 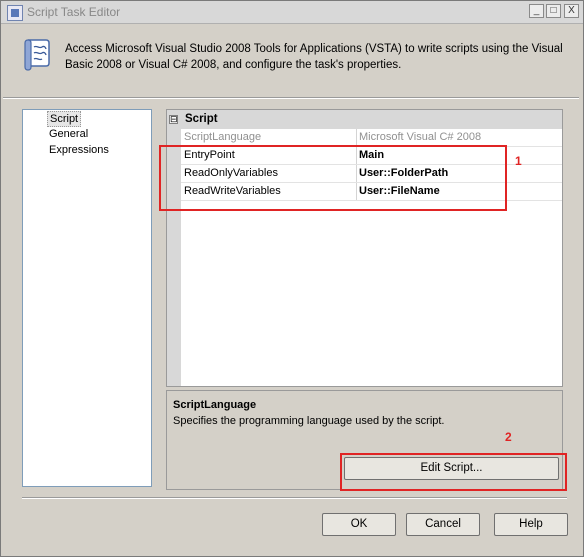 I want to click on help-button: Help, so click(x=531, y=524).